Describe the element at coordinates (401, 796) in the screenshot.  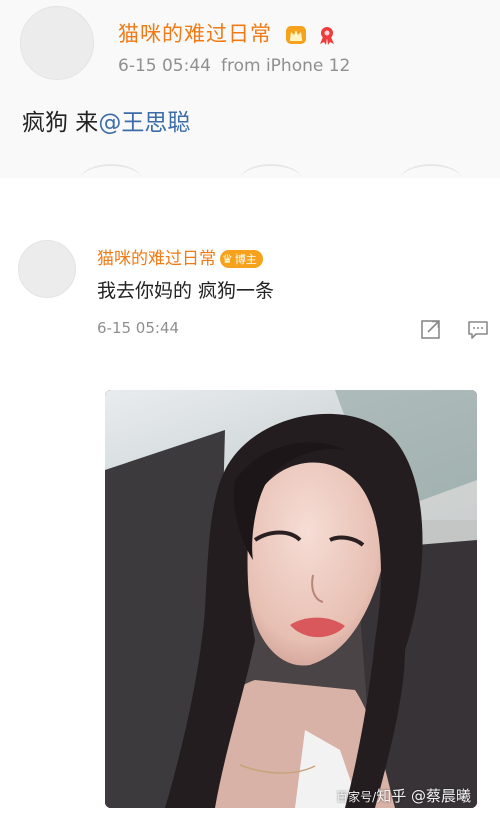
I see `watermark-platform: 知乎 @` at that location.